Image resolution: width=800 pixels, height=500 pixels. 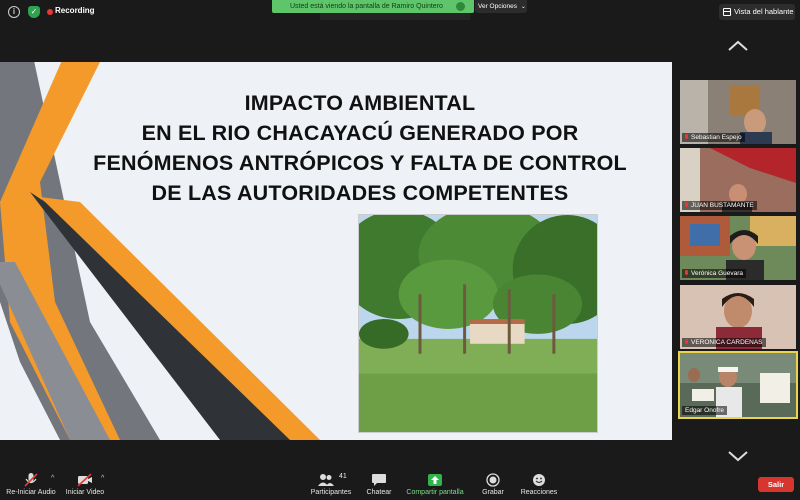 What do you see at coordinates (498, 6) in the screenshot?
I see `view-options-label: Ver Opciones` at bounding box center [498, 6].